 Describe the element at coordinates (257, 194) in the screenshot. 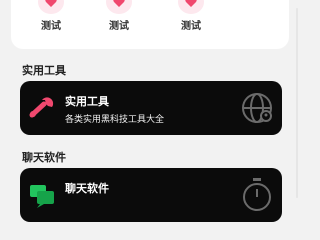

I see `timer-icon` at that location.